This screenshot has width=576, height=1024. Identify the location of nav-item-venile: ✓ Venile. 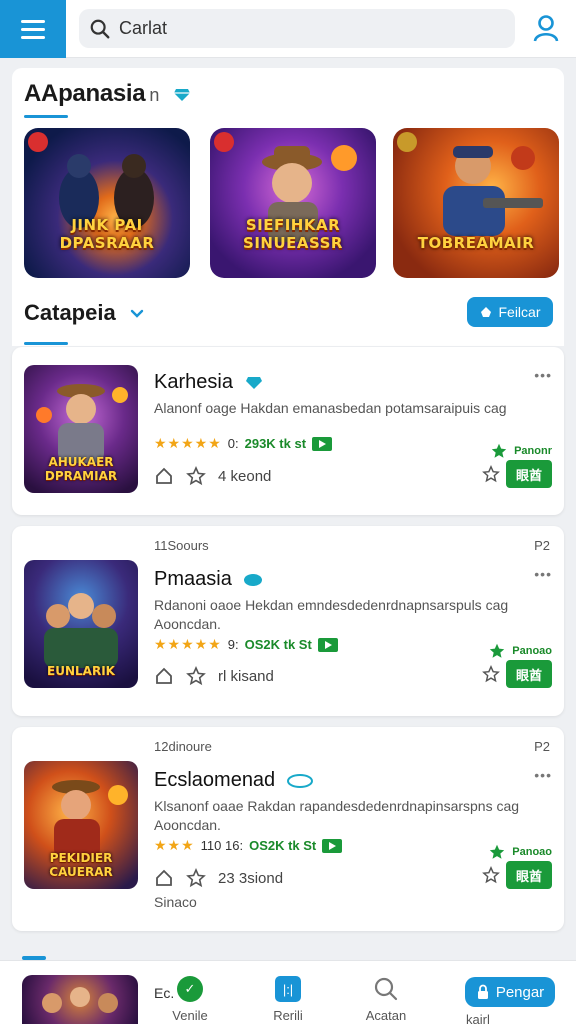
(190, 999).